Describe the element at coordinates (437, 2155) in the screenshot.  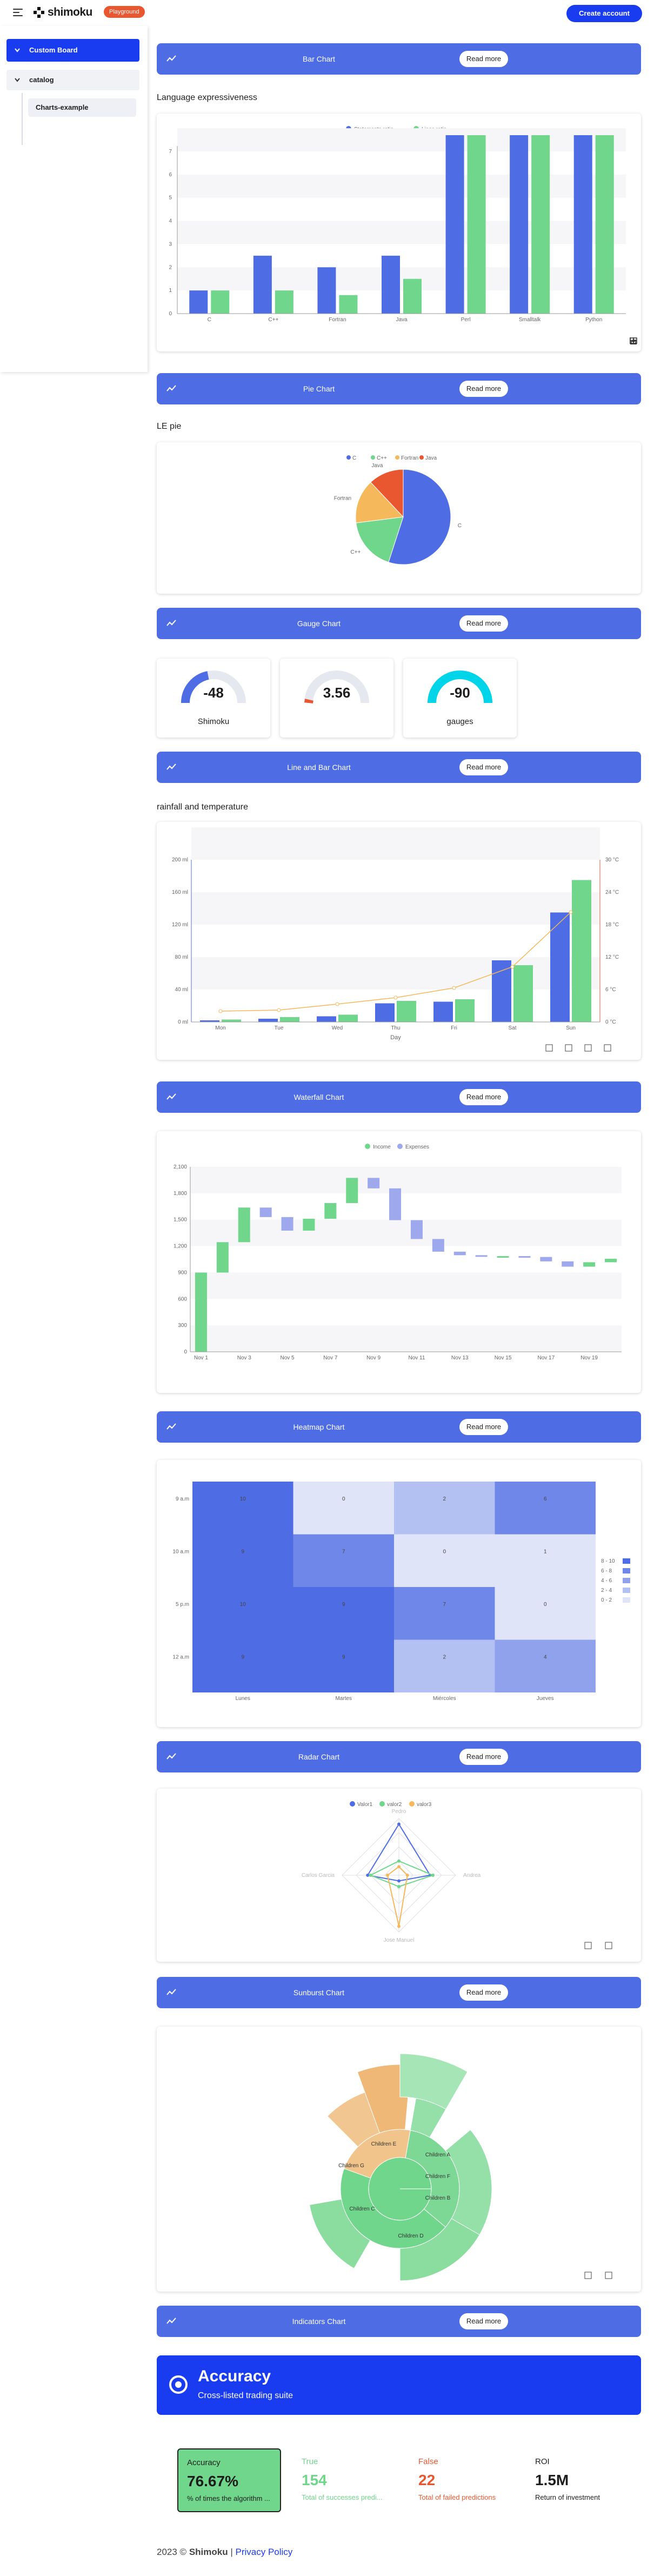
I see `sunburst-label: Children A` at that location.